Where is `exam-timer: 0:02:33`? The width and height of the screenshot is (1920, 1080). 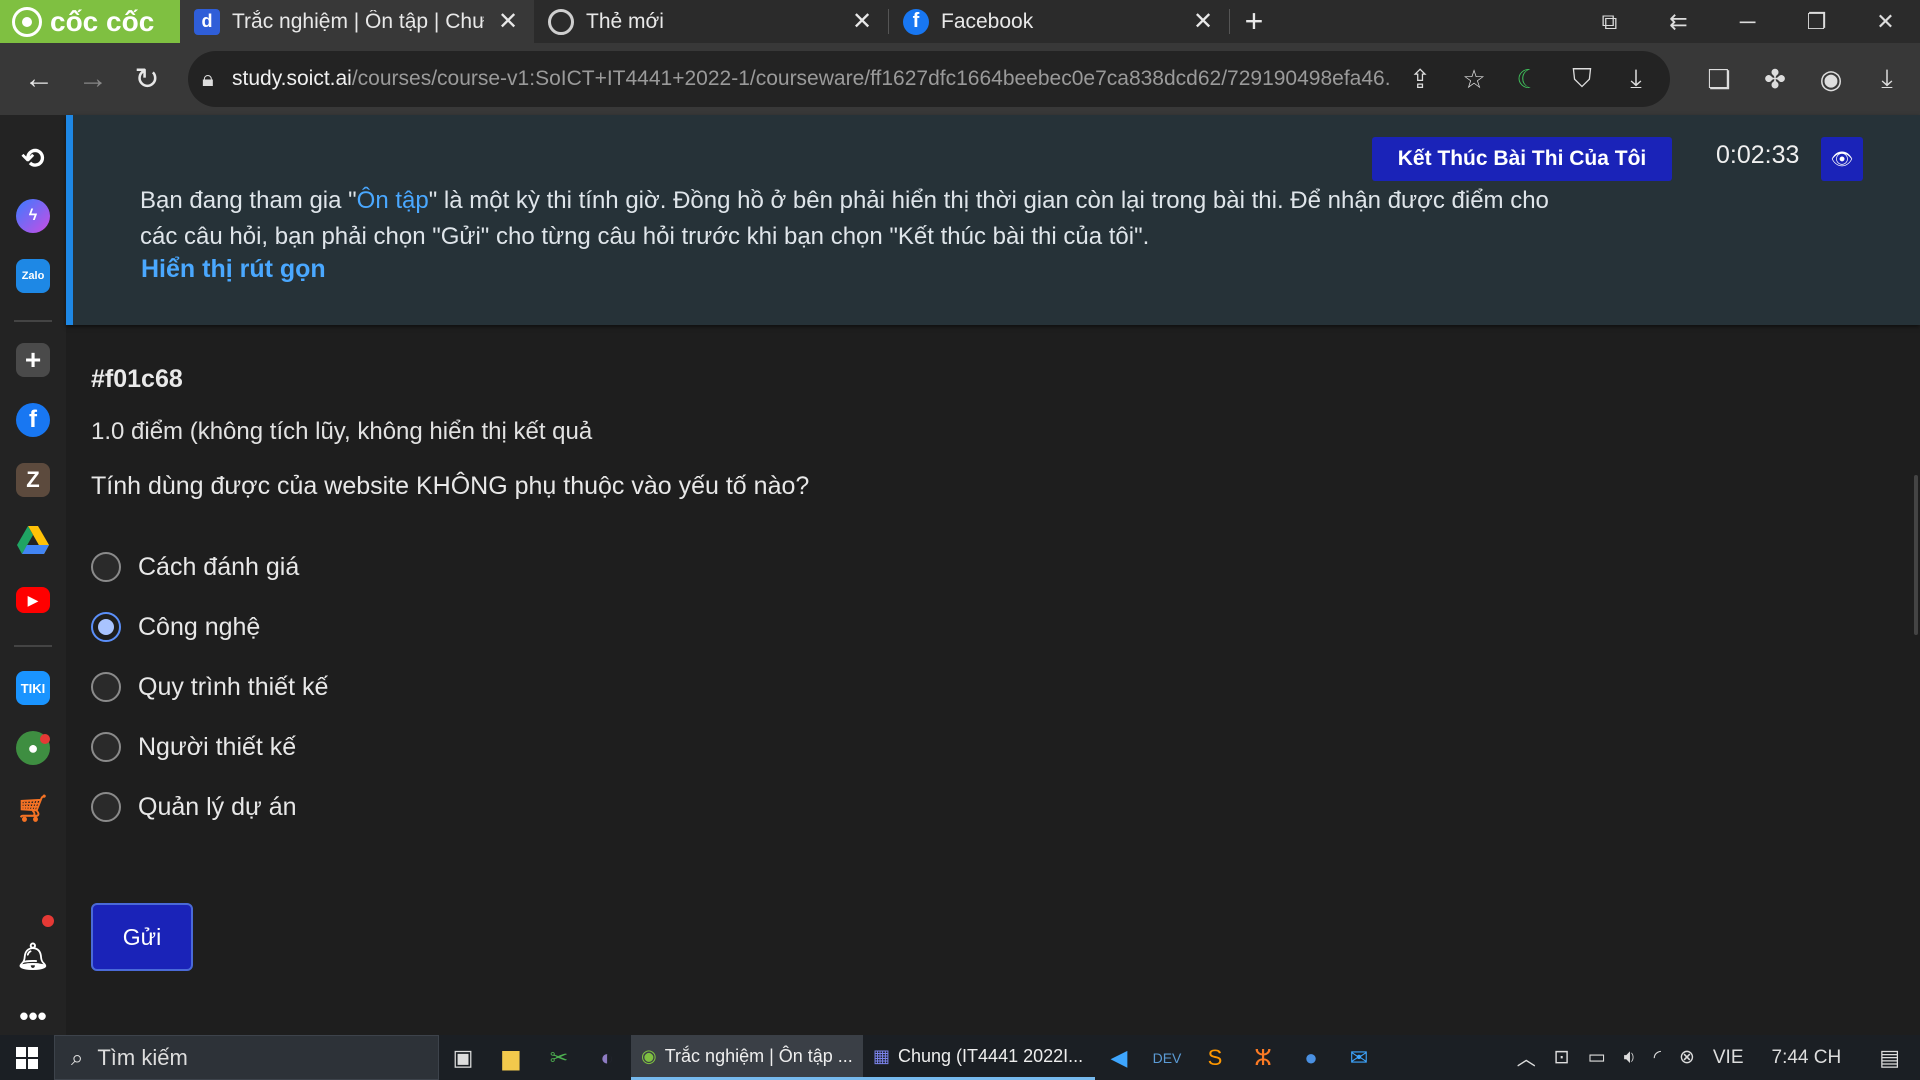
exam-timer: 0:02:33 is located at coordinates (1758, 155).